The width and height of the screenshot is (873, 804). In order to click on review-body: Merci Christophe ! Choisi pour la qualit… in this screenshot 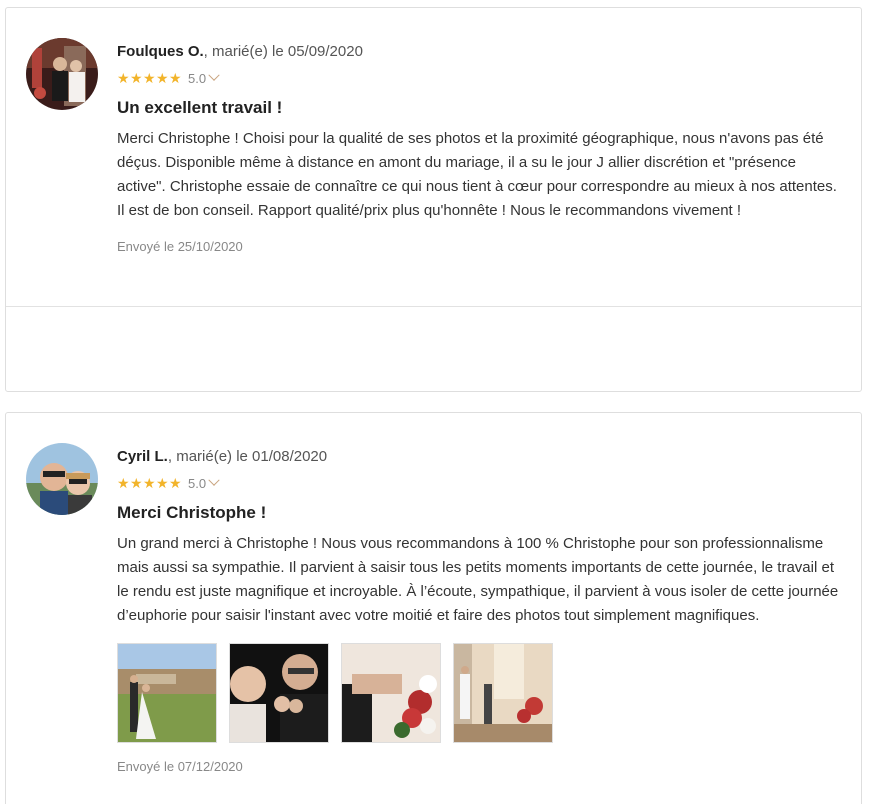, I will do `click(477, 174)`.